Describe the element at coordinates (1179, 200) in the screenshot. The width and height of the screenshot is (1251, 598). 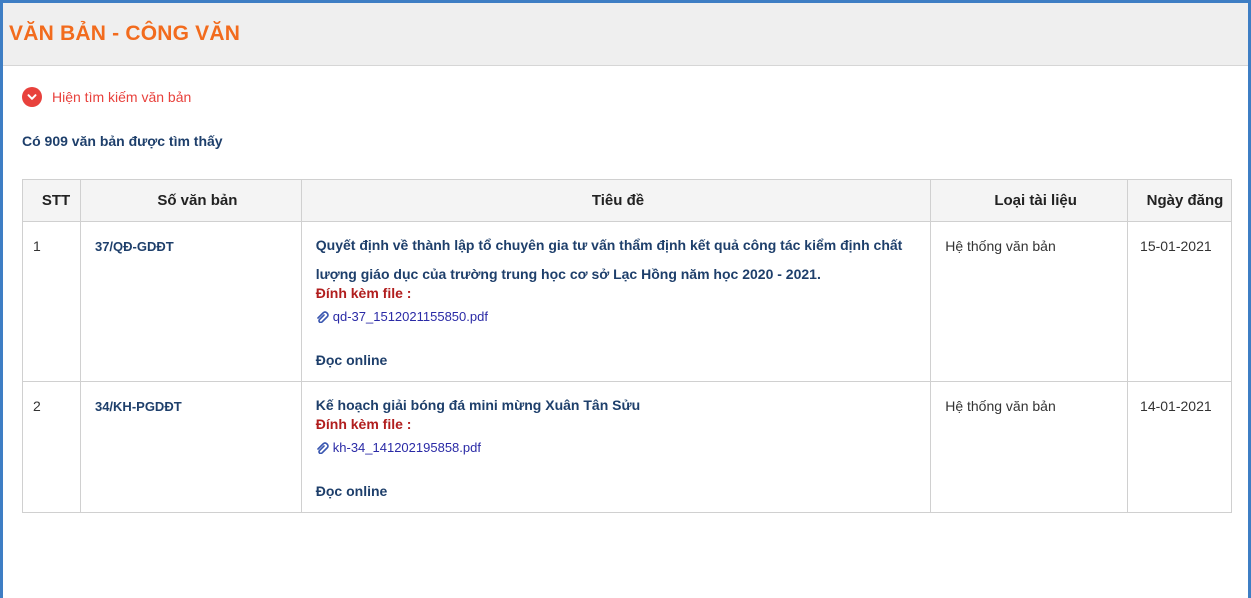
I see `column-header-date: Ngày đăng` at that location.